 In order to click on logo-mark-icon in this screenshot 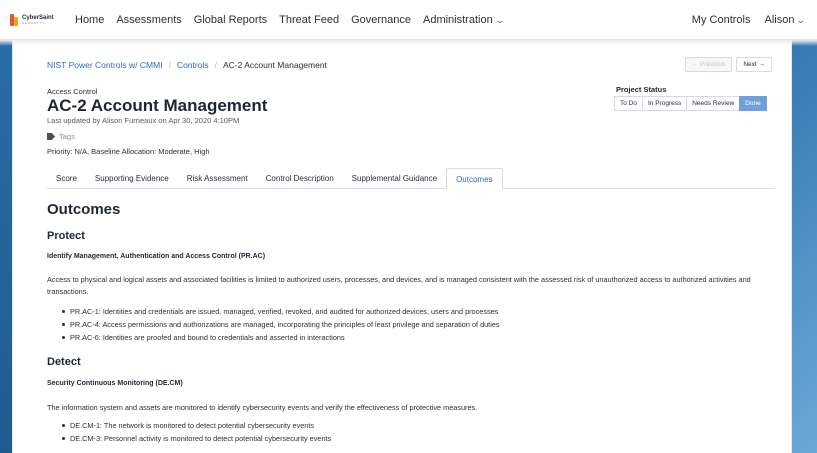, I will do `click(14, 19)`.